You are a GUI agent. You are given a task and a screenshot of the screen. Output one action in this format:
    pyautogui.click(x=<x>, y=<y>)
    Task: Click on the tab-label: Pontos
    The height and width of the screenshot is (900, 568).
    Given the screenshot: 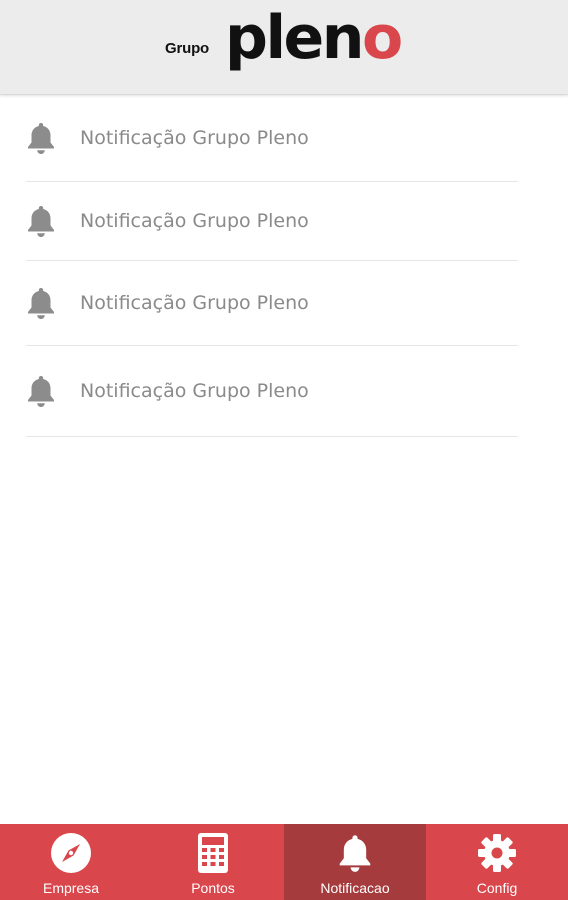 What is the action you would take?
    pyautogui.click(x=213, y=888)
    